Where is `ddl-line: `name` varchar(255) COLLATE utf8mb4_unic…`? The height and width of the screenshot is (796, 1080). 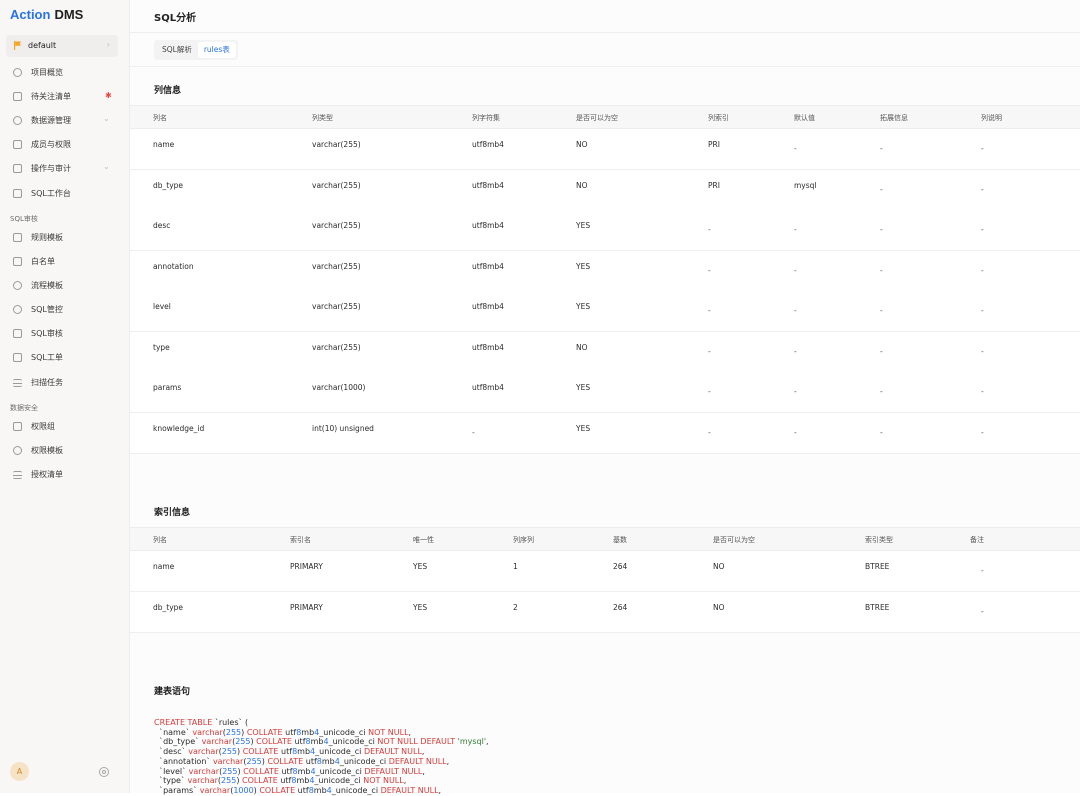
ddl-line: `name` varchar(255) COLLATE utf8mb4_unic… is located at coordinates (283, 732).